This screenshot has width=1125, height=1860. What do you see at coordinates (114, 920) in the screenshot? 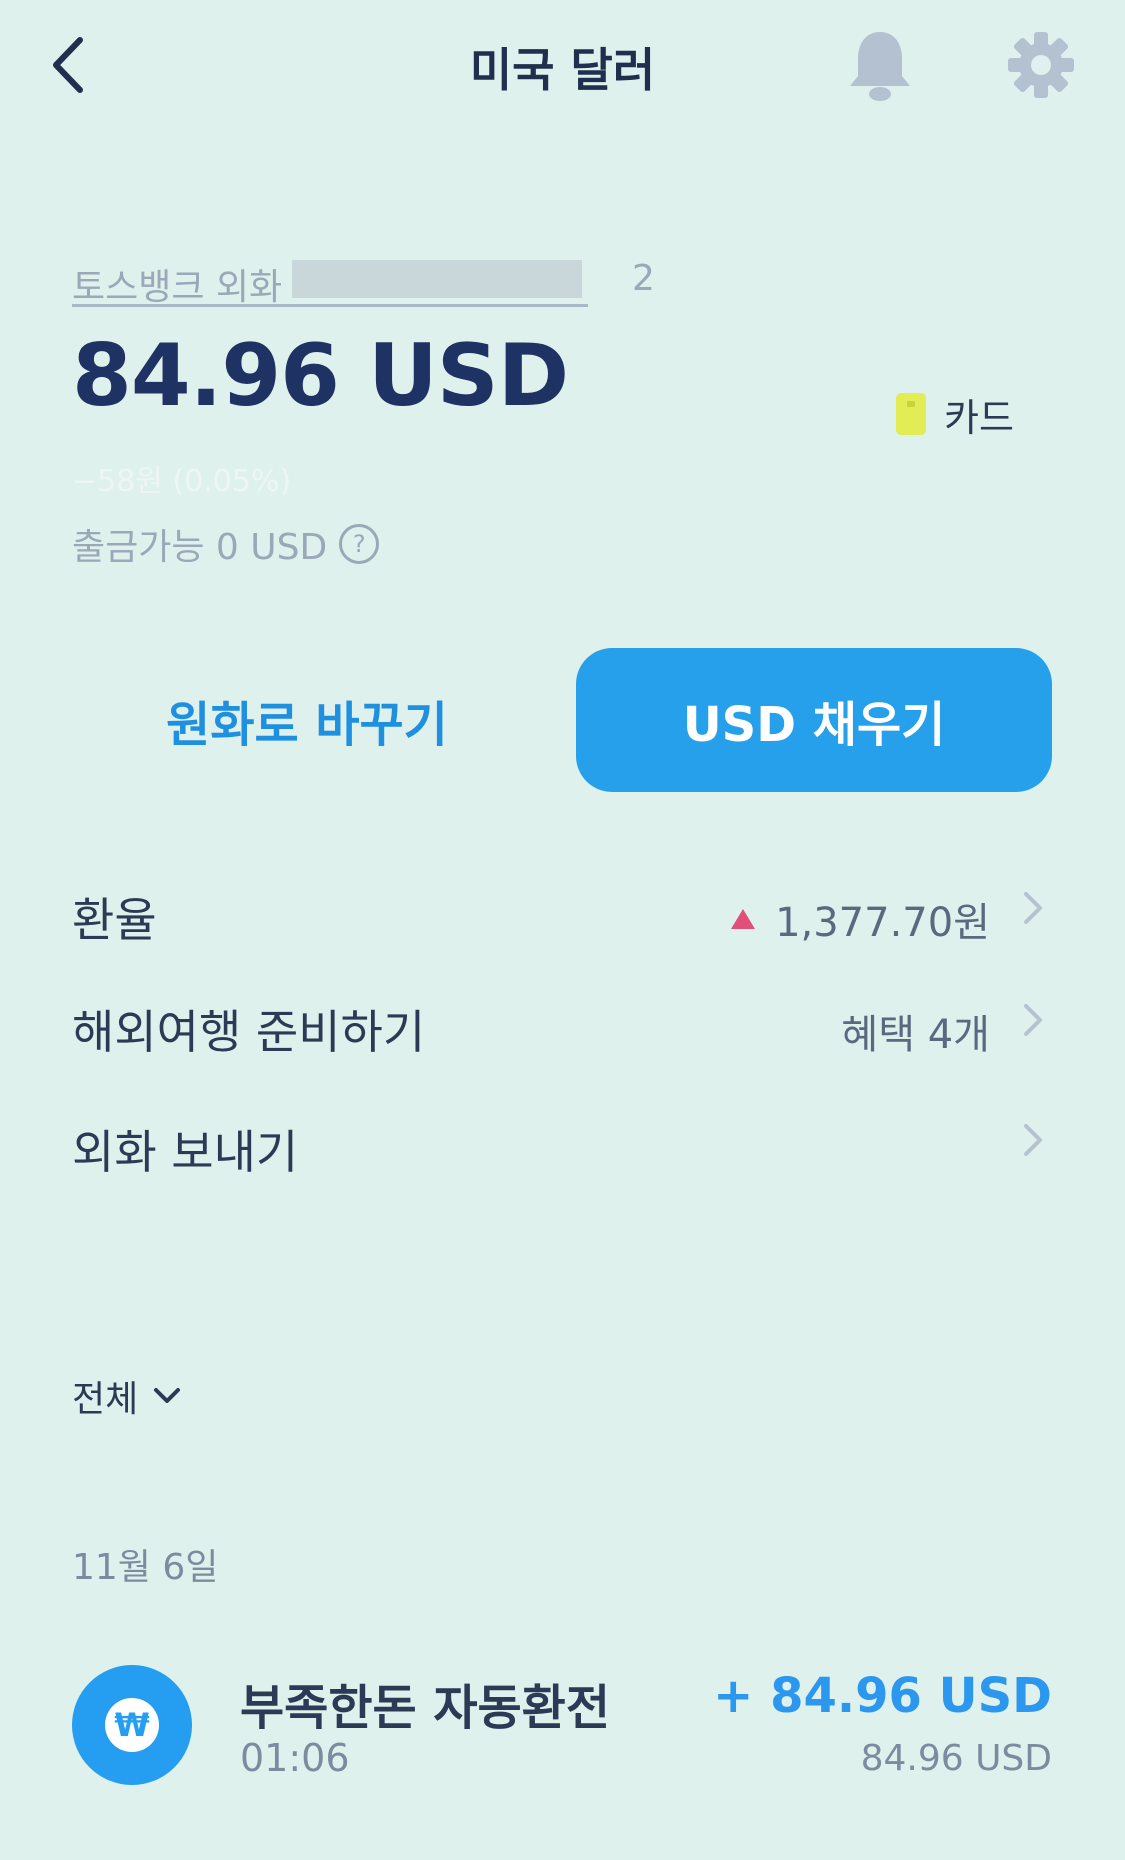
I see `menu-label: 환율` at bounding box center [114, 920].